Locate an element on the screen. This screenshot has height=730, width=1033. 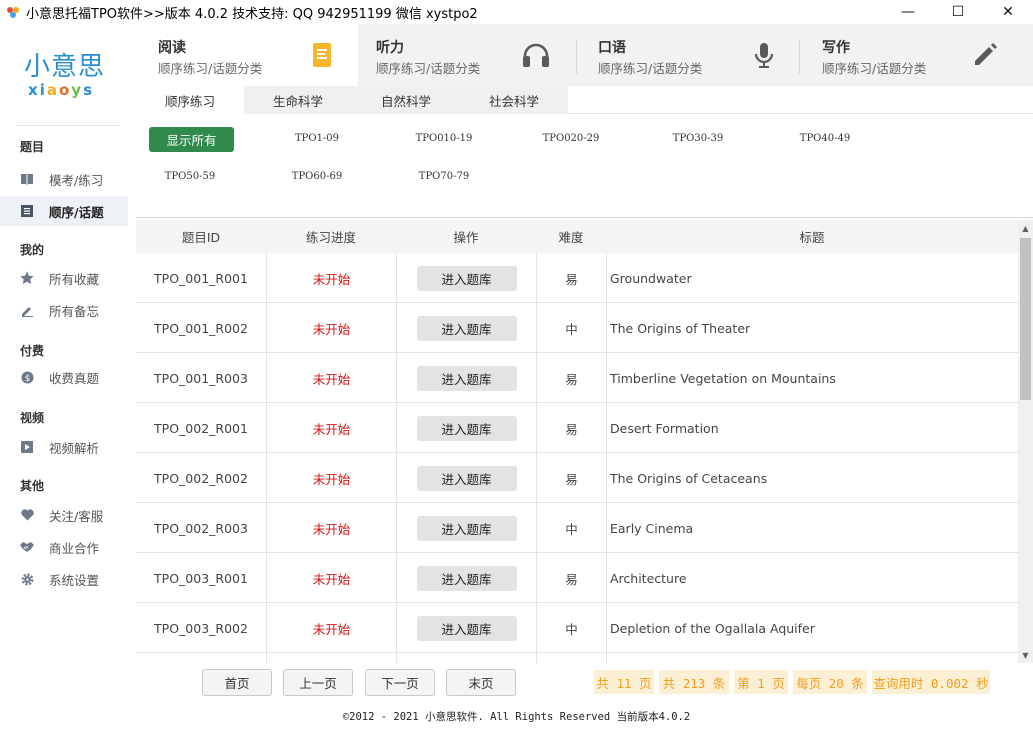
tab-speaking: 口语 顺序练习/话题分类 is located at coordinates (688, 55).